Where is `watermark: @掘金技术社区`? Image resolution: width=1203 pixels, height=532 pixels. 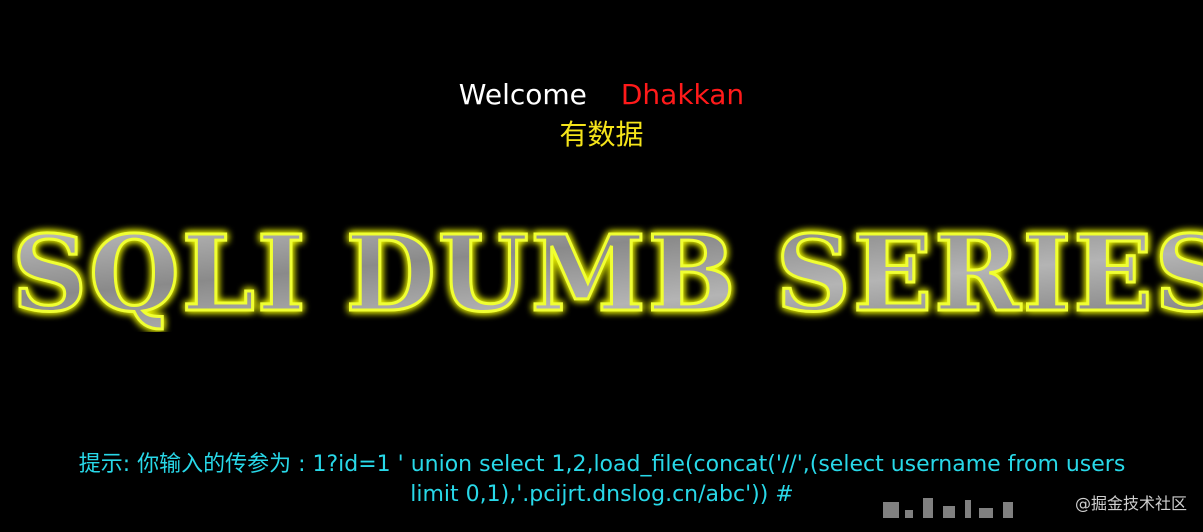 watermark: @掘金技术社区 is located at coordinates (1131, 502).